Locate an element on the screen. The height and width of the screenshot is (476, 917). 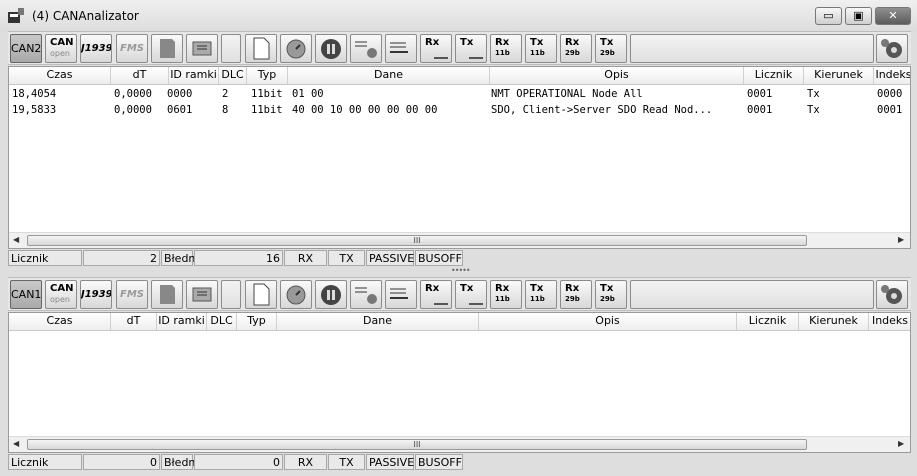
j1939-label: J1939 is located at coordinates (96, 294).